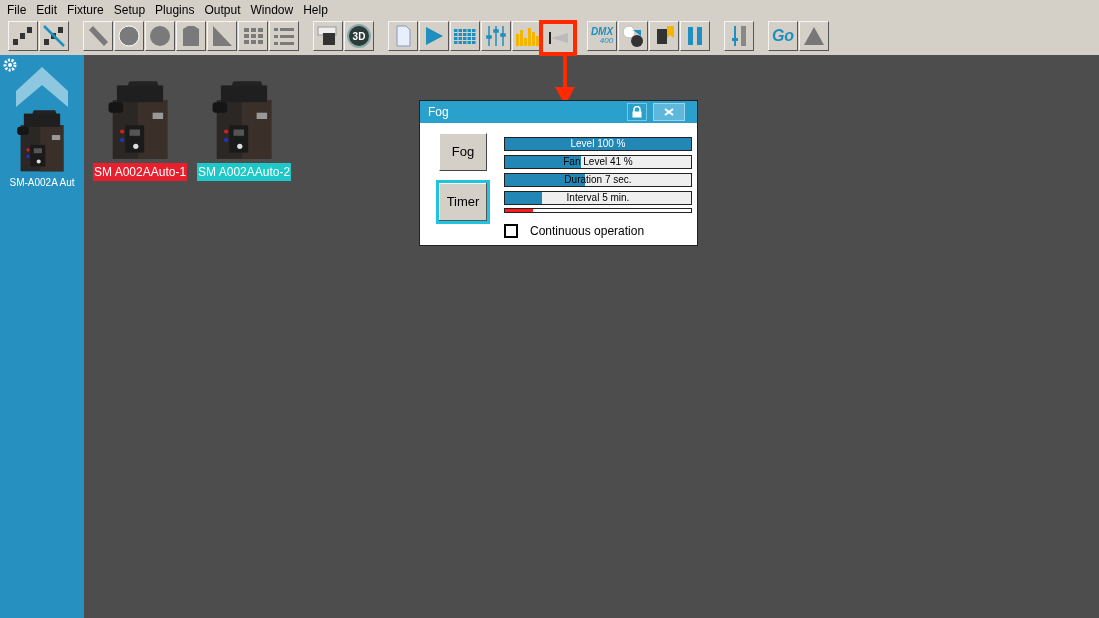  I want to click on menu-item: Window, so click(272, 10).